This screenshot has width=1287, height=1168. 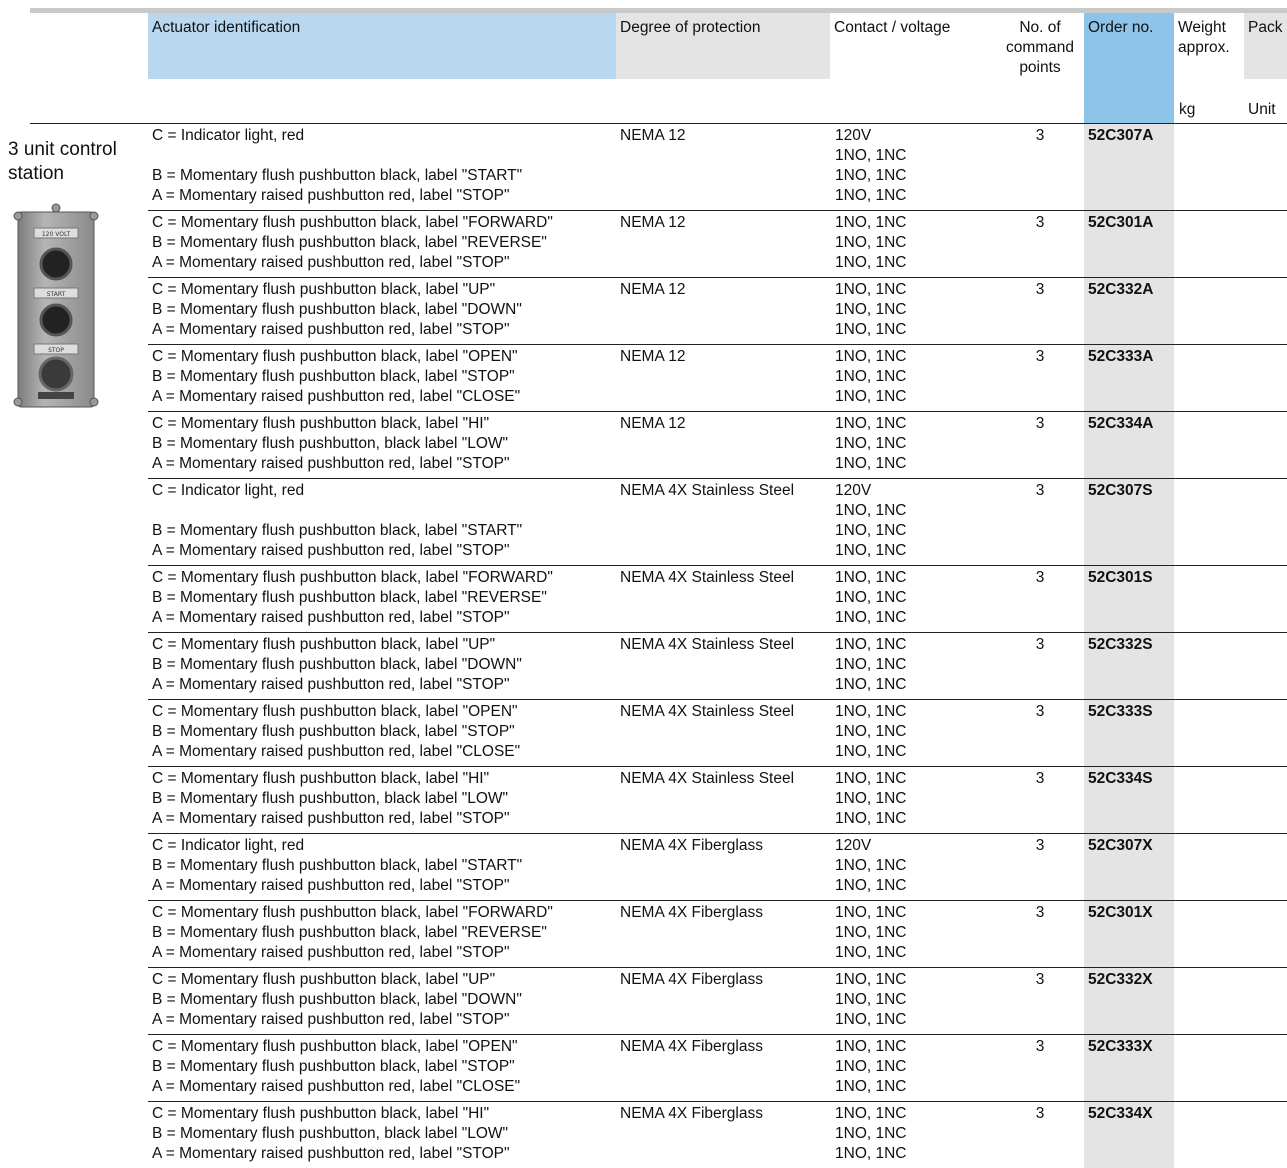 I want to click on header-points-line: No. of, so click(x=1040, y=27).